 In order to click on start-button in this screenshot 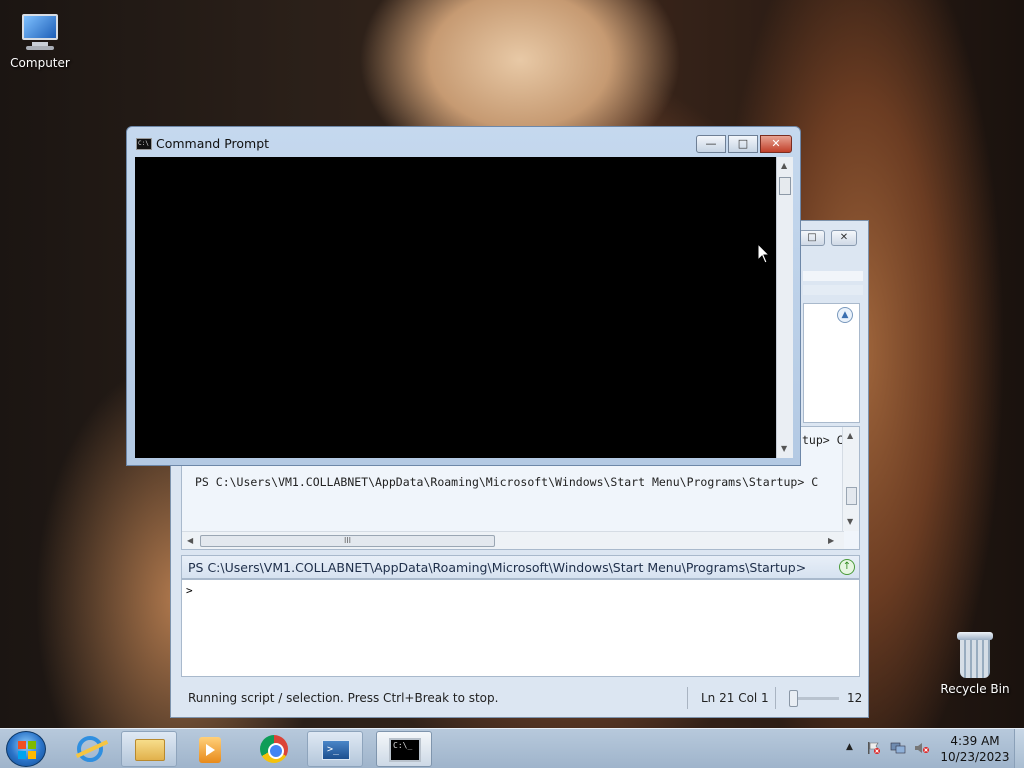, I will do `click(26, 749)`.